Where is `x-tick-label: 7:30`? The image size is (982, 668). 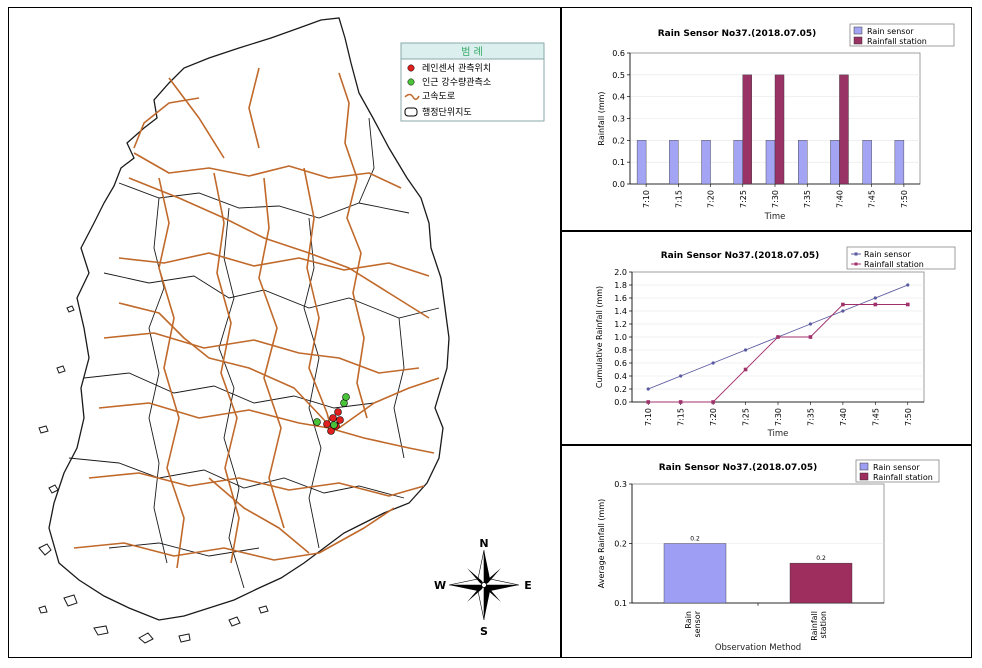 x-tick-label: 7:30 is located at coordinates (778, 417).